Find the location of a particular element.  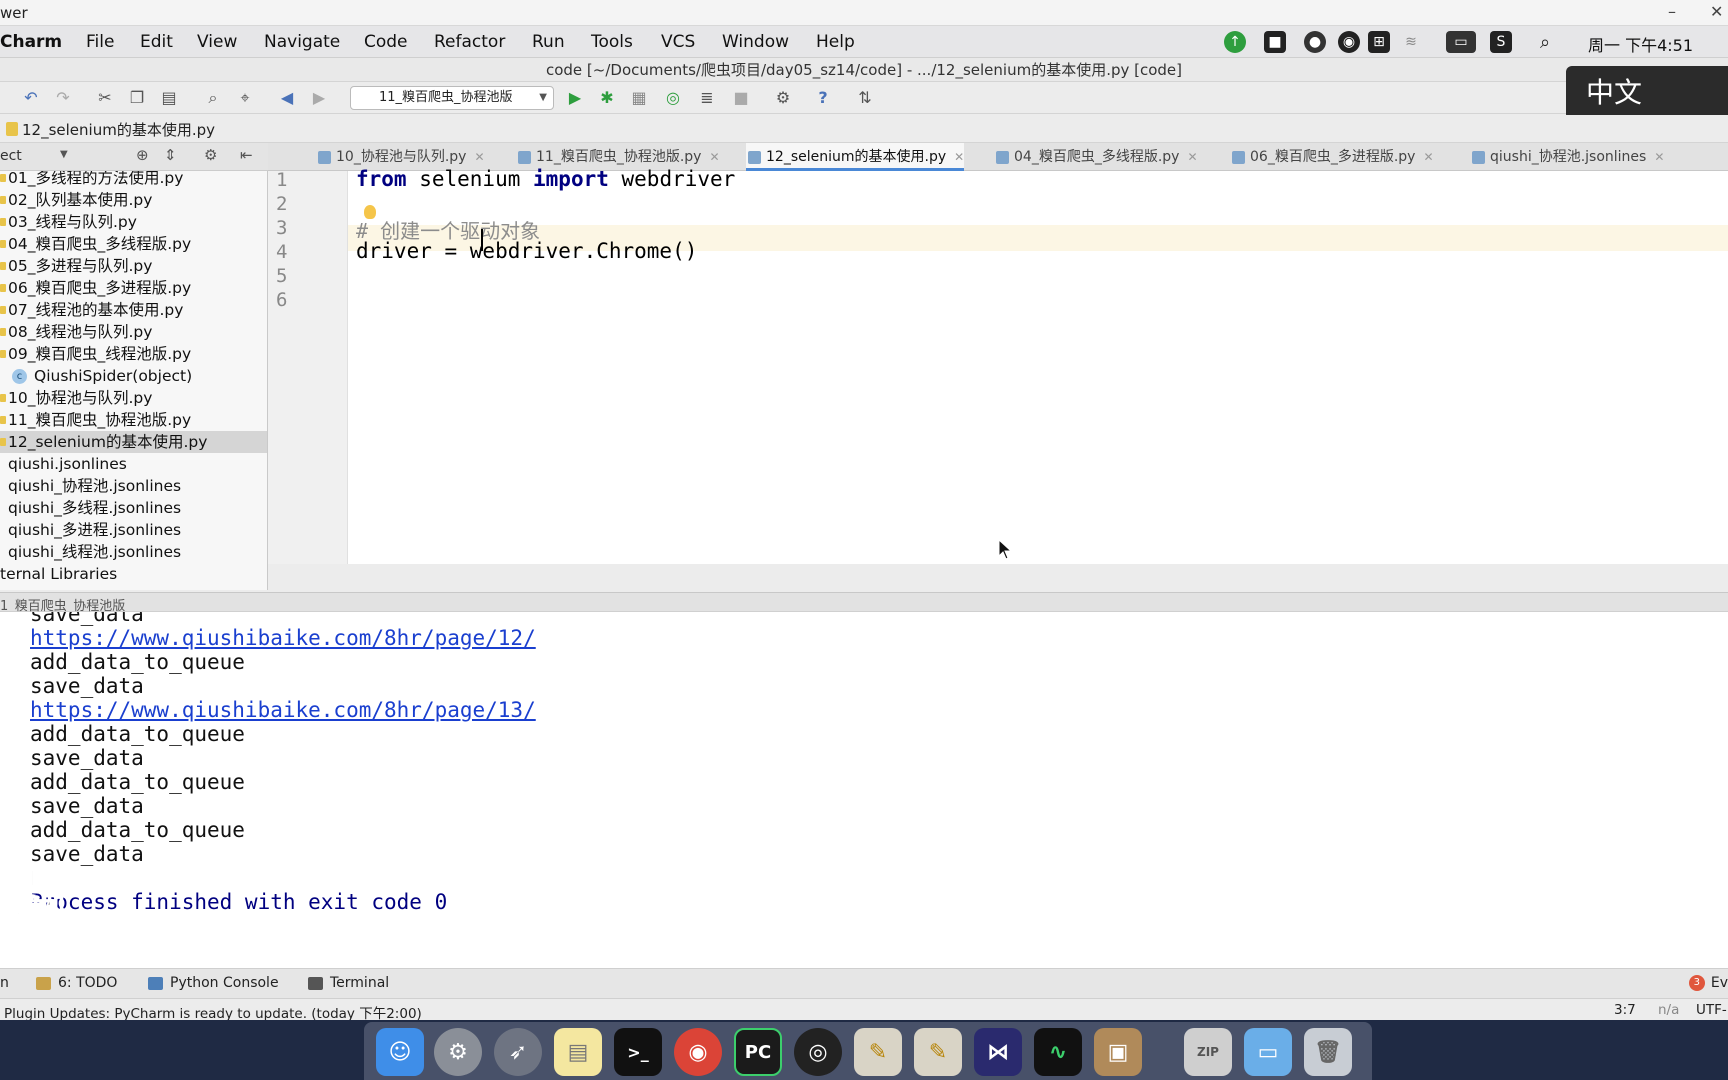

finder-icon: ☺ is located at coordinates (400, 1052).